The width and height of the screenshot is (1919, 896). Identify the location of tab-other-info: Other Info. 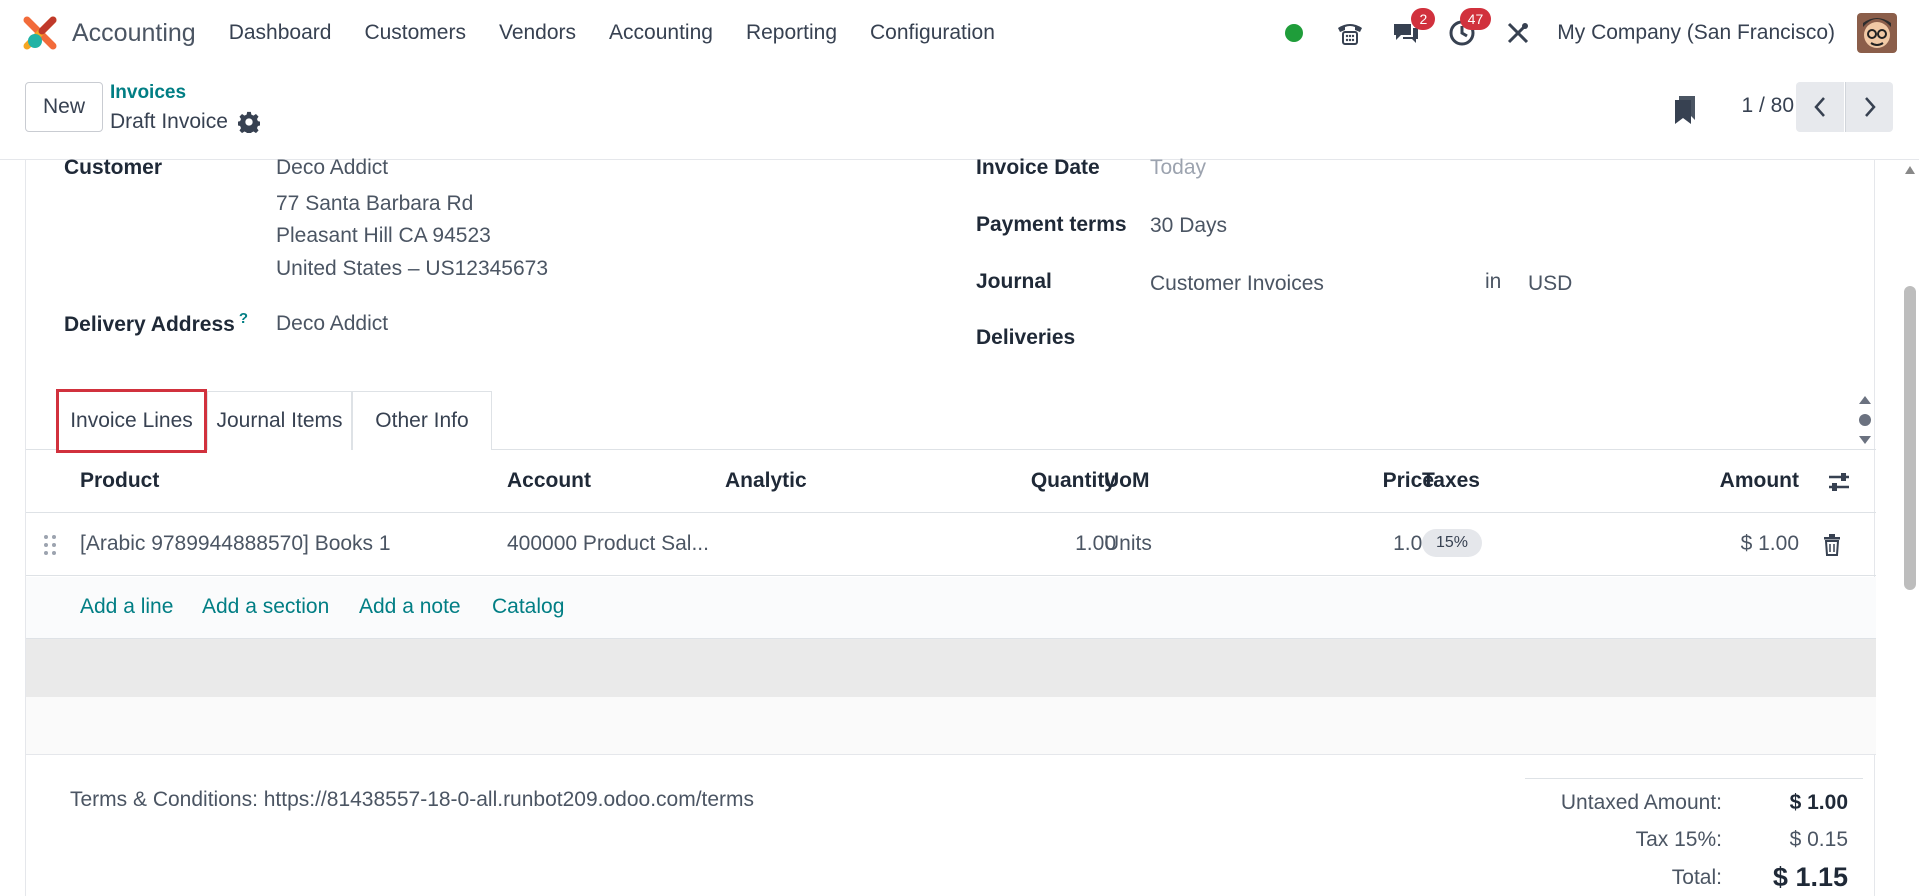
(422, 420).